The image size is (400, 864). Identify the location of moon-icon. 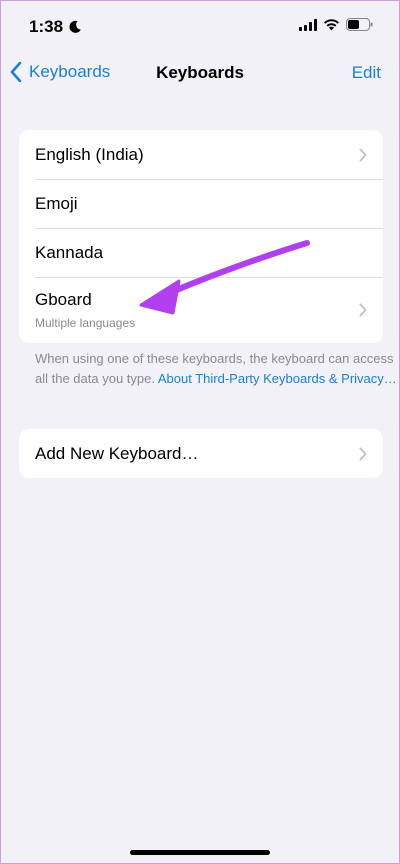
(75, 26).